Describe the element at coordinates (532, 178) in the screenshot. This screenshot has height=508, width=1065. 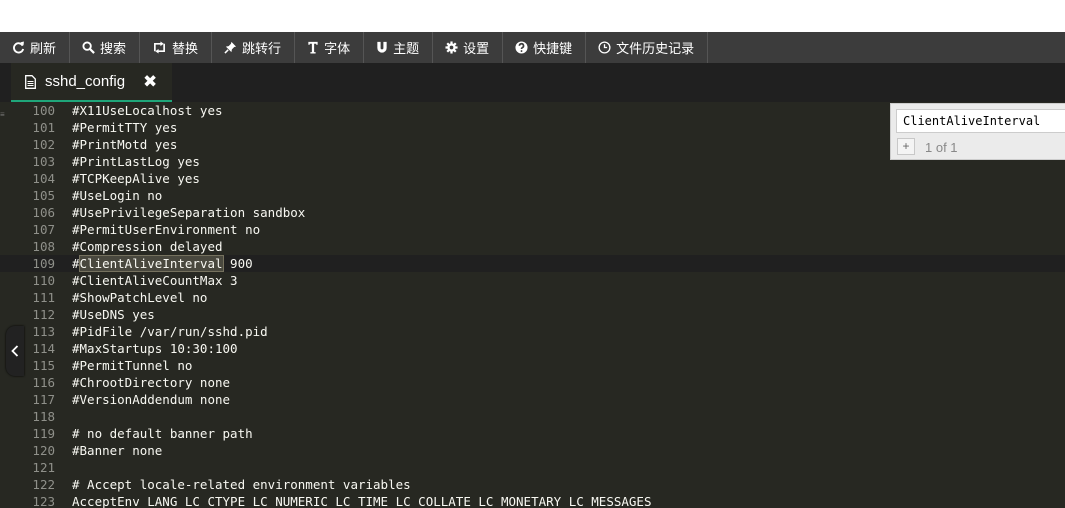
I see `code-line: 104 #TCPKeepAlive yes` at that location.